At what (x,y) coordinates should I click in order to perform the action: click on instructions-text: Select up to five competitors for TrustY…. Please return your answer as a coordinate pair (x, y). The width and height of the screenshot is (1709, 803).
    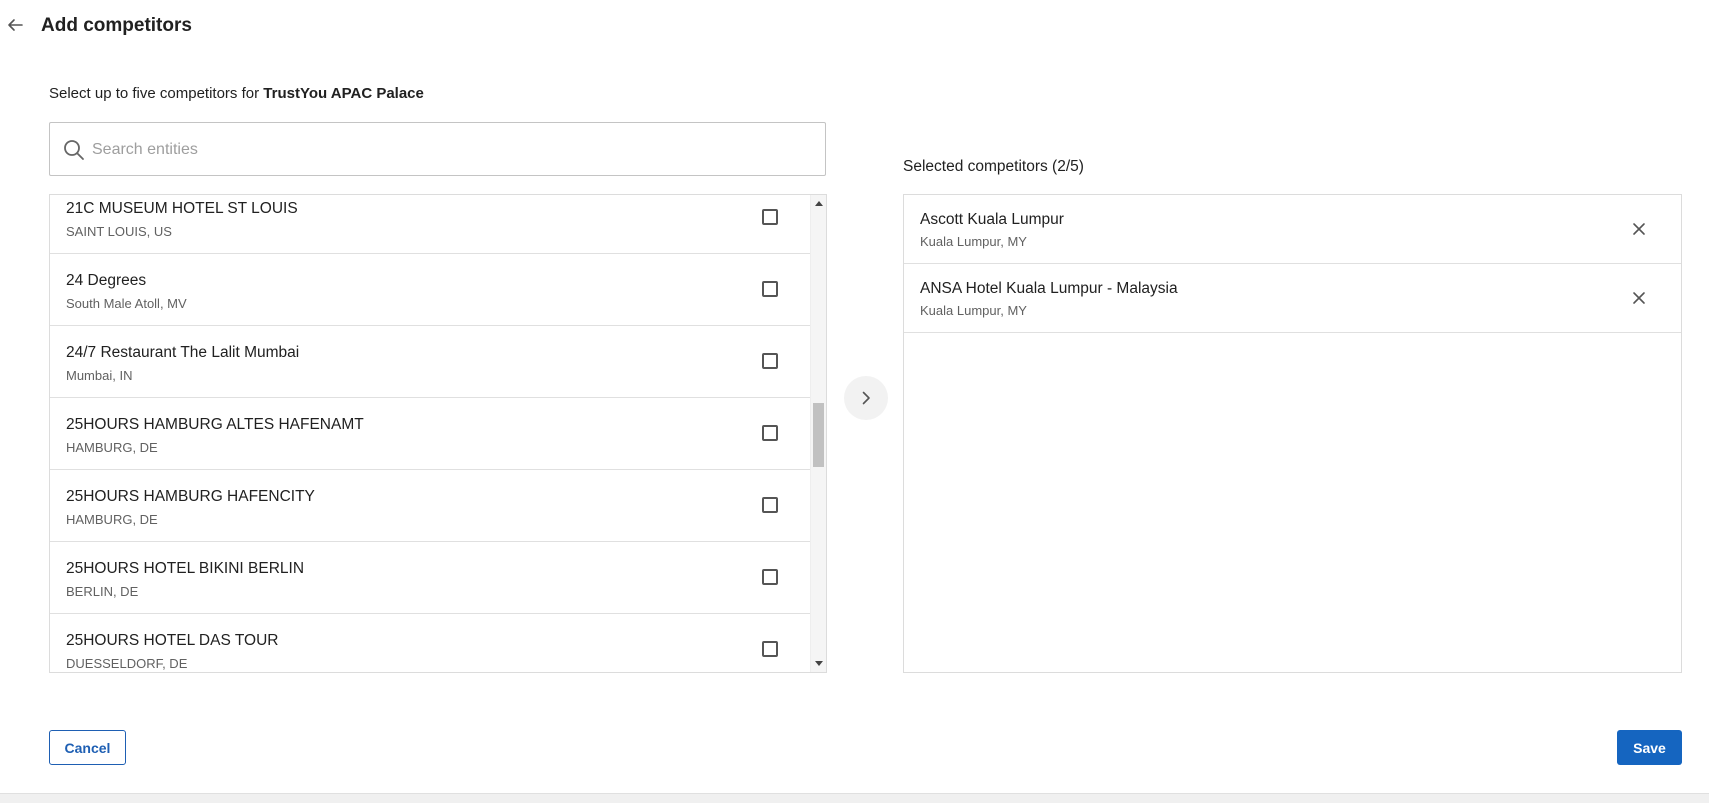
    Looking at the image, I should click on (236, 93).